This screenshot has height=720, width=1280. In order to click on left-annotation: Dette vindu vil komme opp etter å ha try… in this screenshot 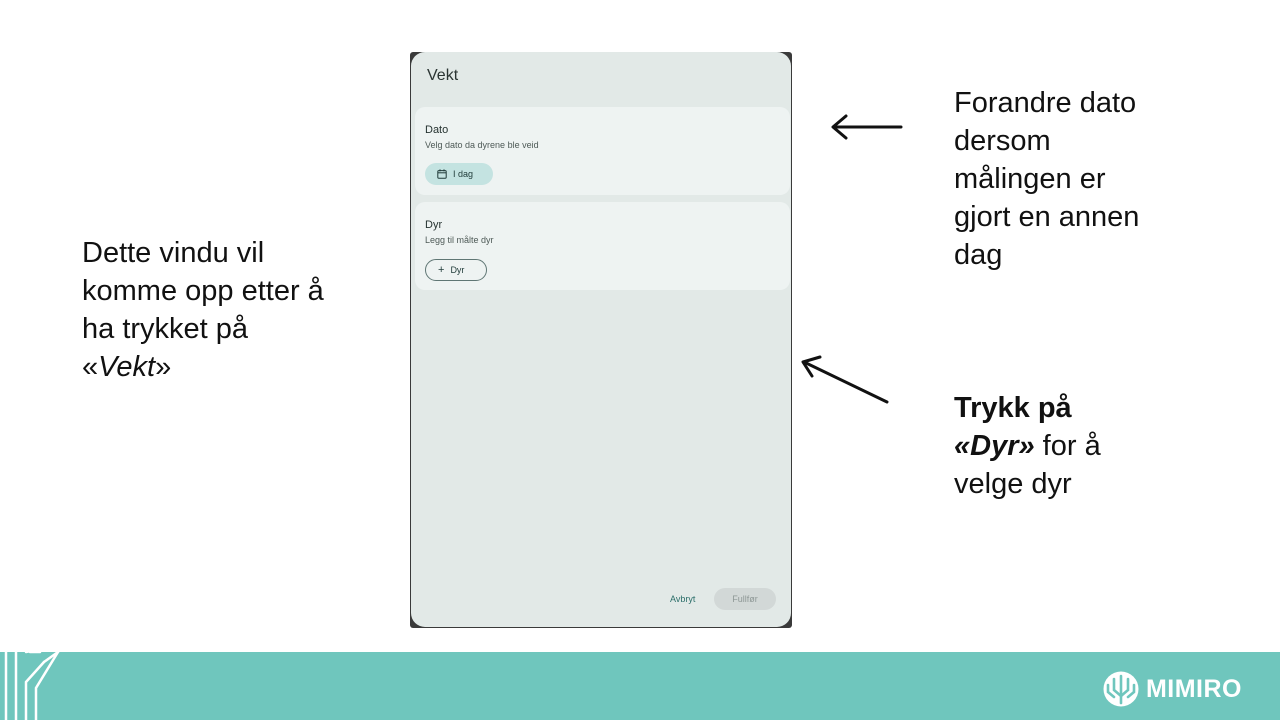, I will do `click(232, 310)`.